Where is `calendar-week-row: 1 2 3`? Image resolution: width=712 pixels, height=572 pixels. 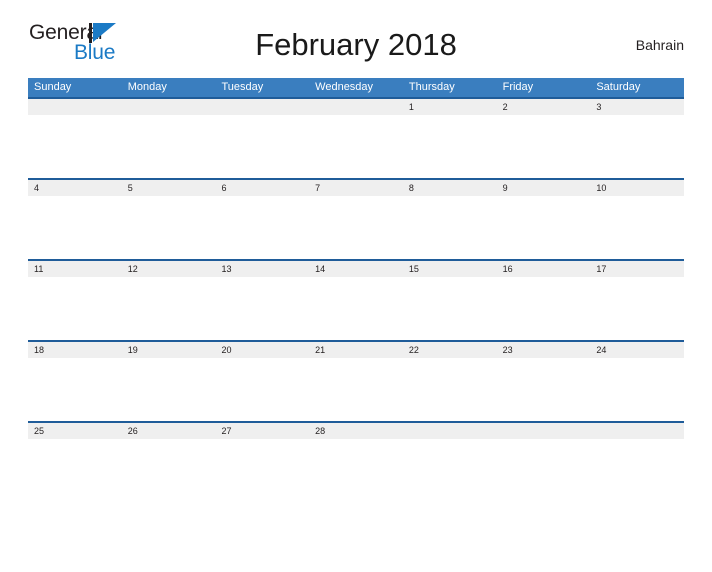
calendar-week-row: 1 2 3 is located at coordinates (356, 137).